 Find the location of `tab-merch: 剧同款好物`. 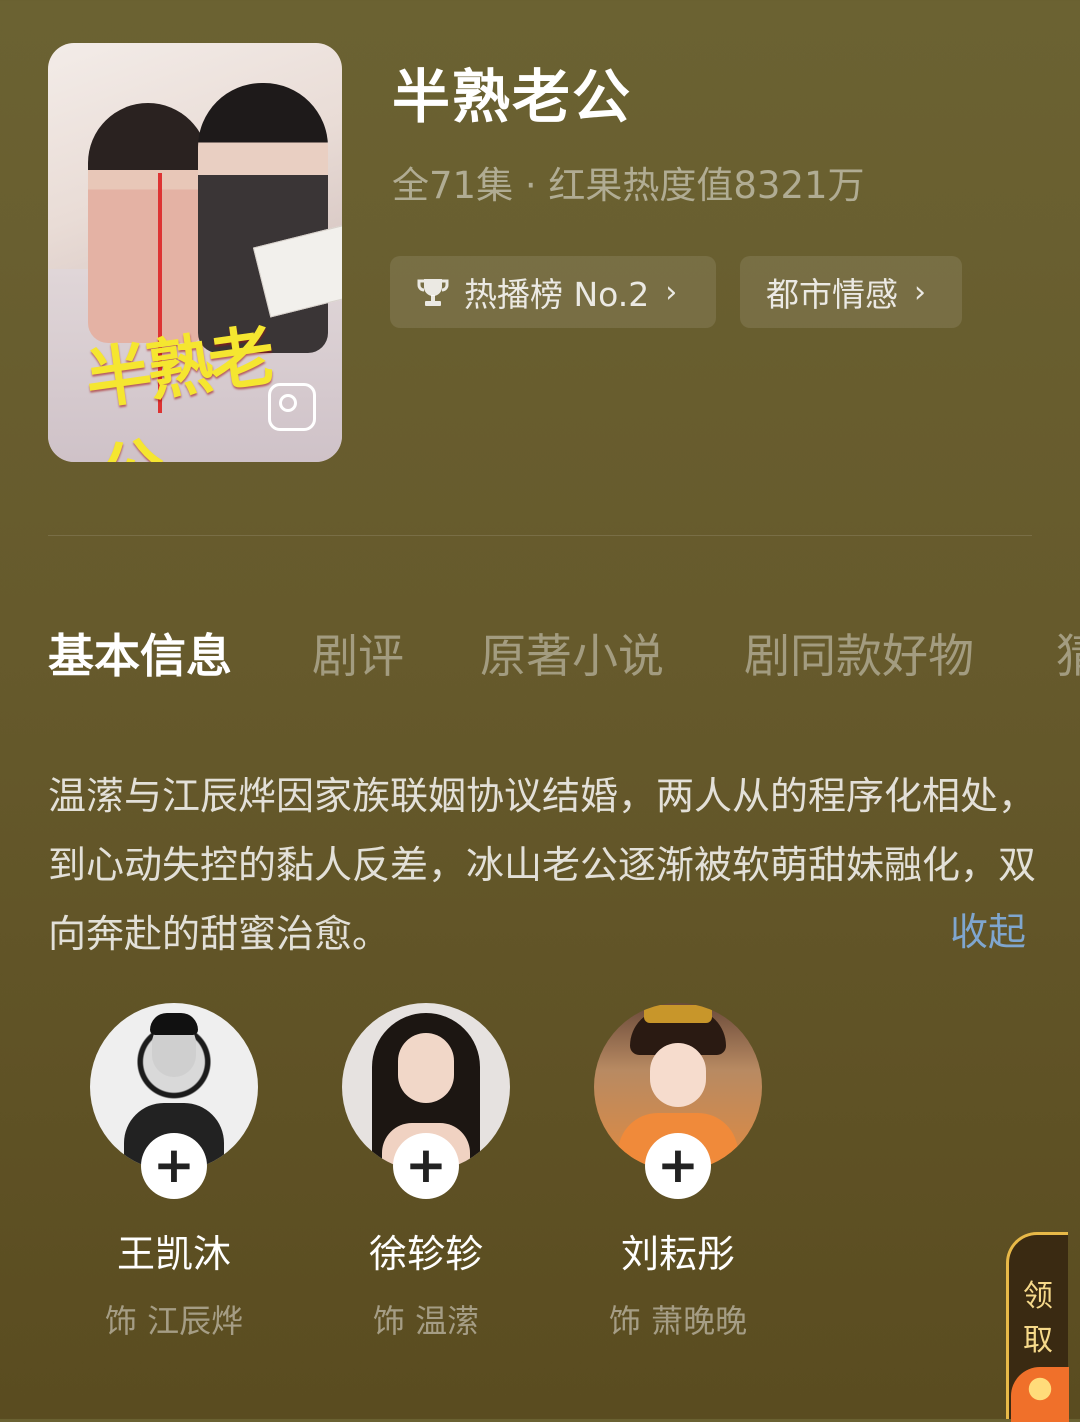

tab-merch: 剧同款好物 is located at coordinates (859, 653).